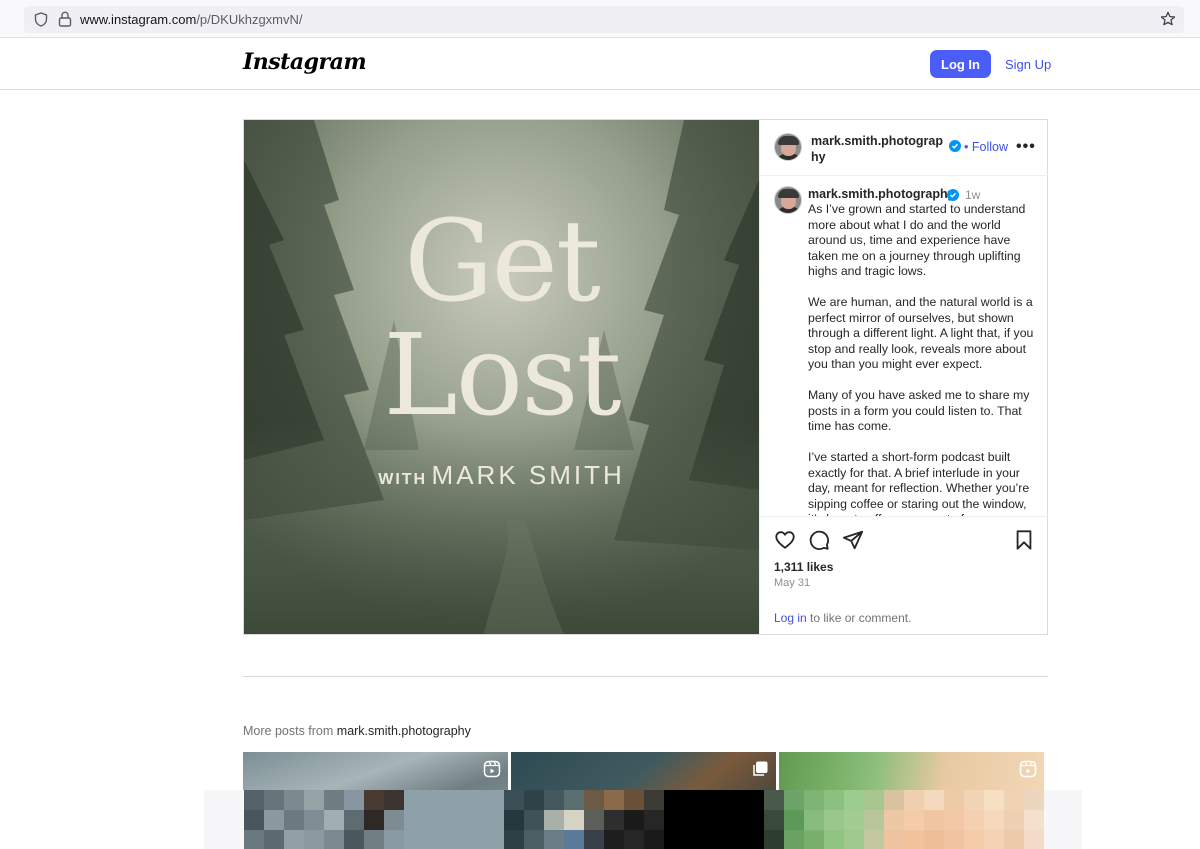 The image size is (1200, 849). Describe the element at coordinates (785, 540) in the screenshot. I see `like-heart-icon` at that location.